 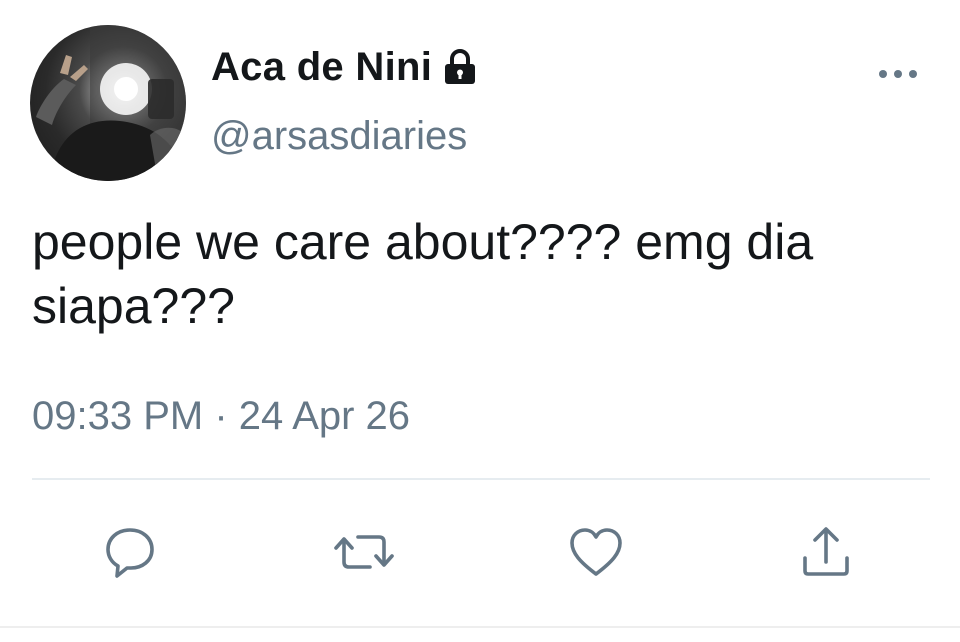 What do you see at coordinates (321, 67) in the screenshot?
I see `display-name: Aca de Nini` at bounding box center [321, 67].